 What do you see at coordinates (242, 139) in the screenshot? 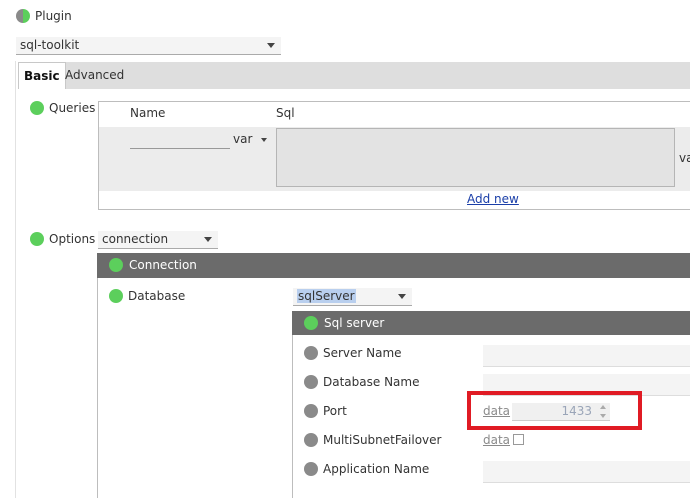
I see `query-name-var-label: var` at bounding box center [242, 139].